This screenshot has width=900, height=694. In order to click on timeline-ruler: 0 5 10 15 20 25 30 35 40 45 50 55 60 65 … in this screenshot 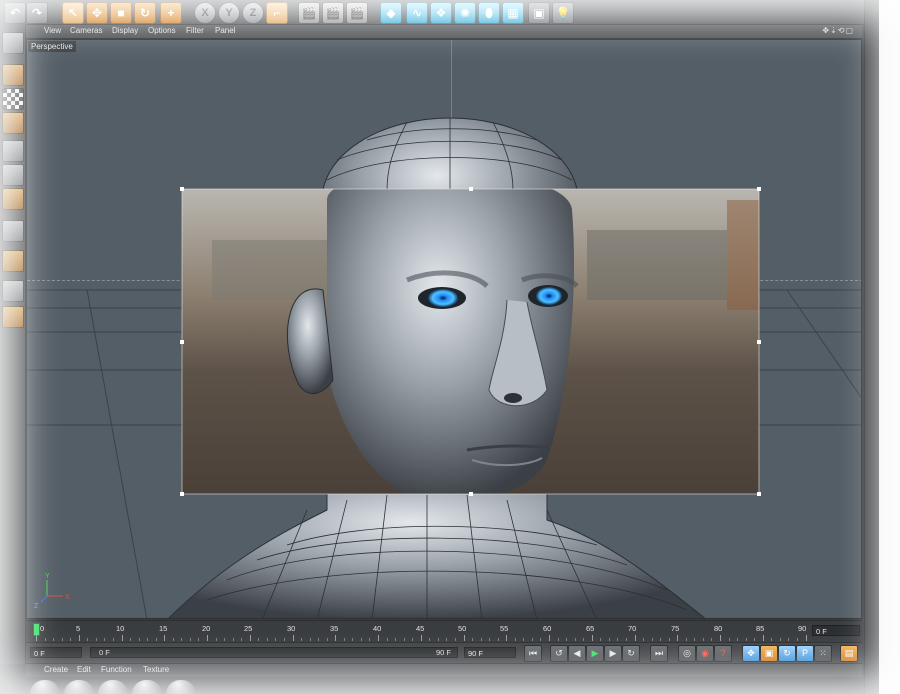, I will do `click(444, 631)`.